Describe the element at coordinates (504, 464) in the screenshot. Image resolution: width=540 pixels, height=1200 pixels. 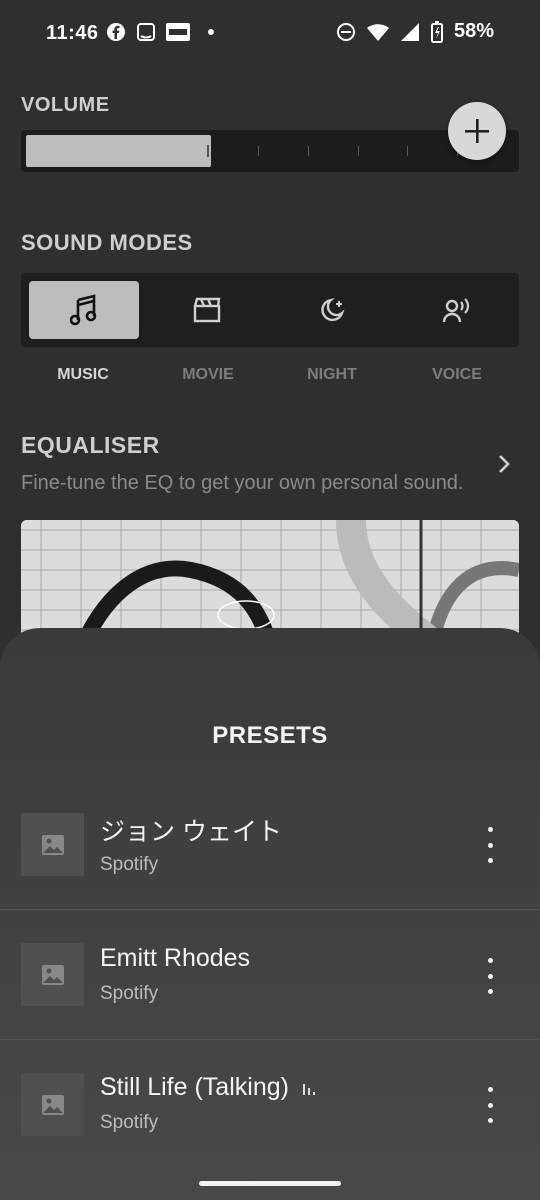
I see `chevron-right-icon` at that location.